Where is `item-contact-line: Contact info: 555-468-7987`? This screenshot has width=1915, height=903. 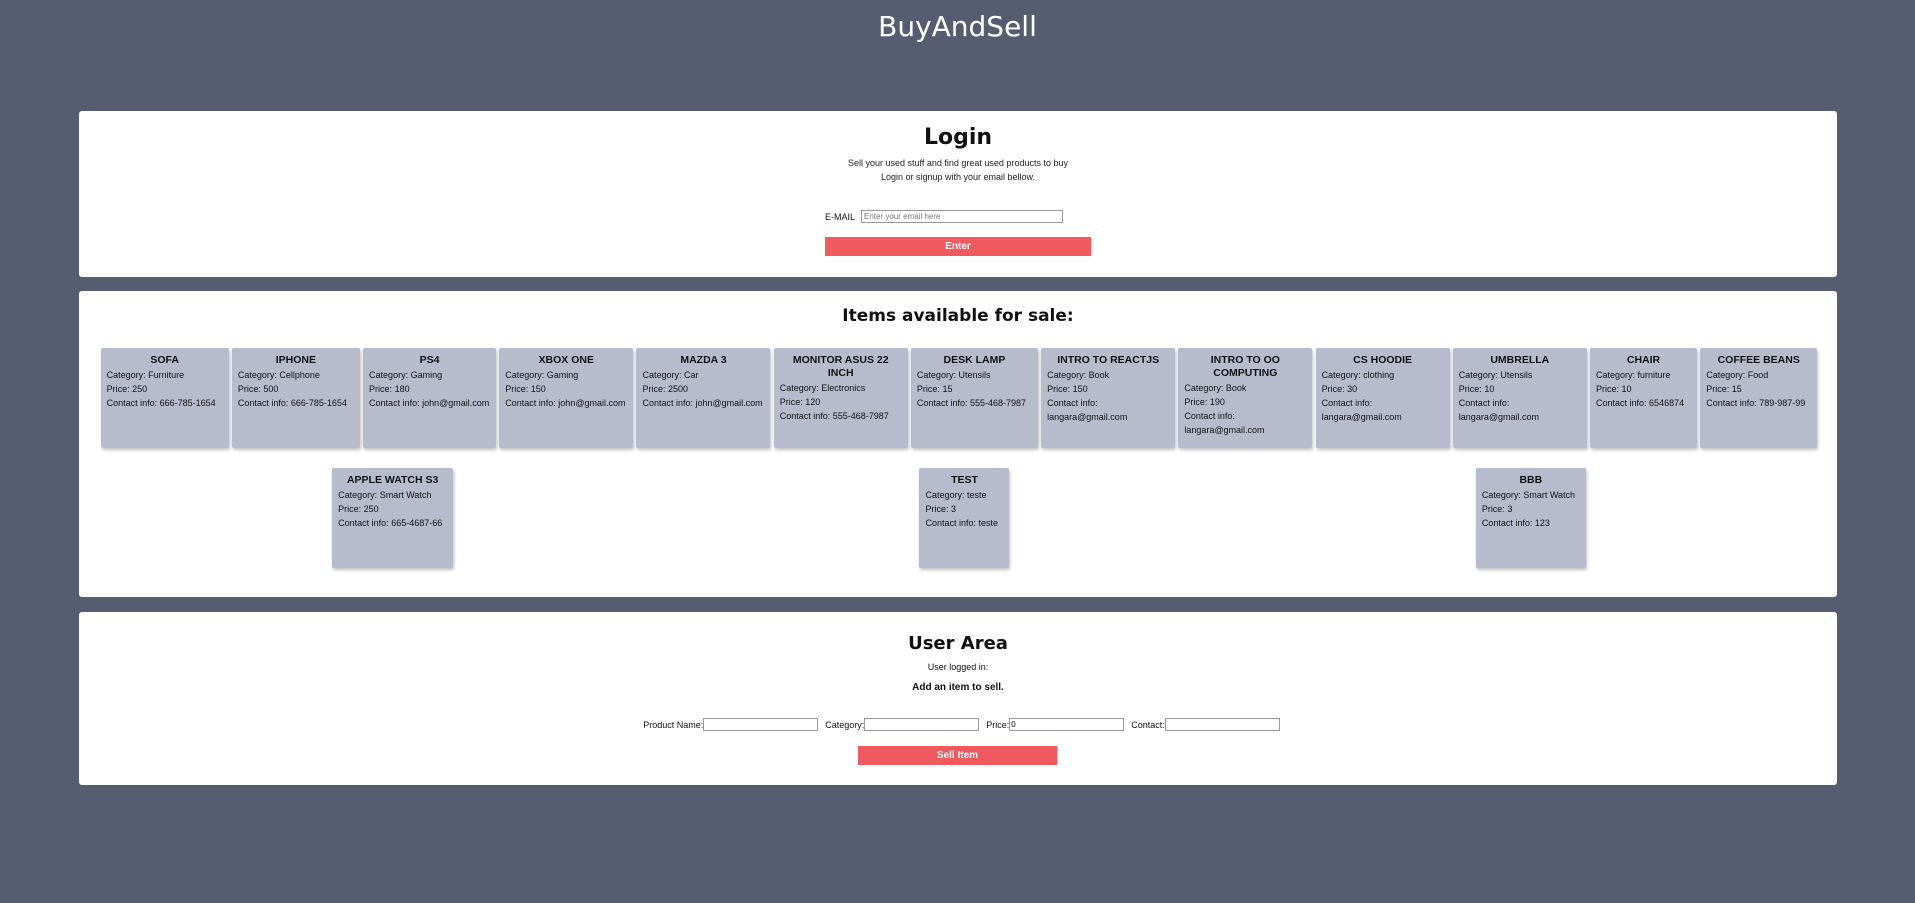 item-contact-line: Contact info: 555-468-7987 is located at coordinates (841, 416).